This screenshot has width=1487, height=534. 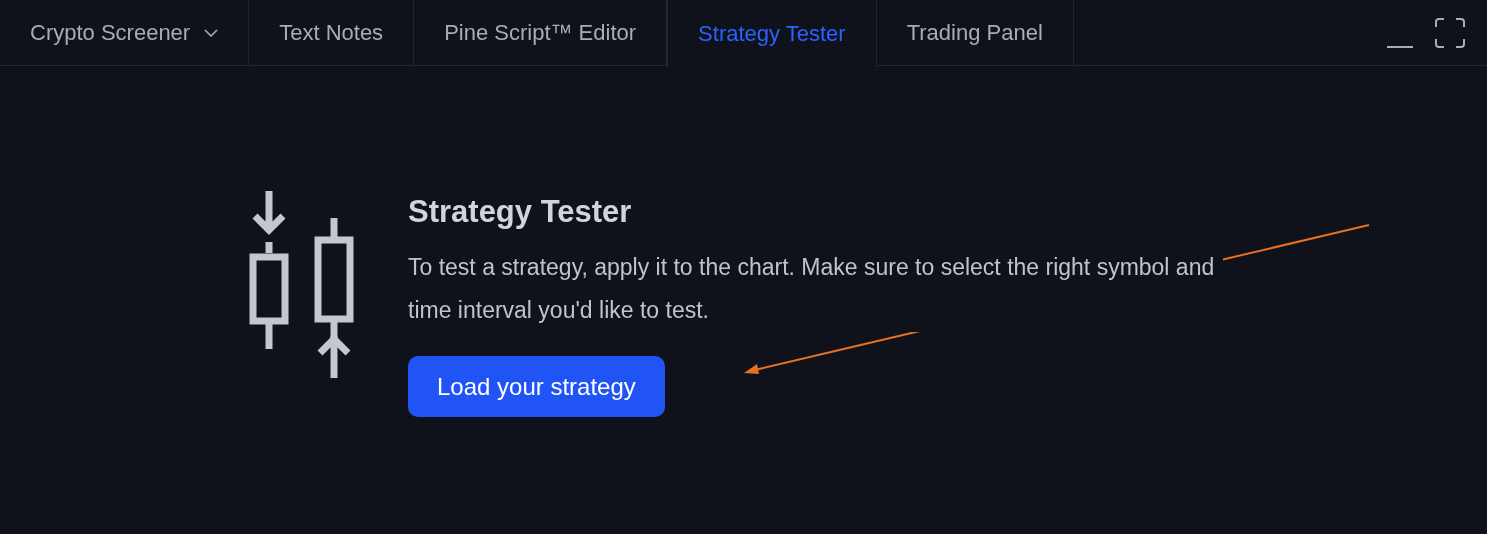 What do you see at coordinates (302, 285) in the screenshot?
I see `candlestick-icon` at bounding box center [302, 285].